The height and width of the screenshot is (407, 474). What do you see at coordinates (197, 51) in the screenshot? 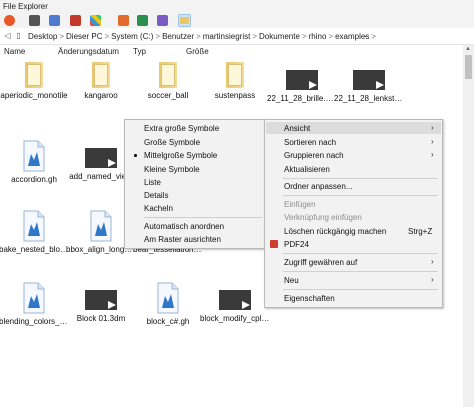
I see `column-size: Größe` at bounding box center [197, 51].